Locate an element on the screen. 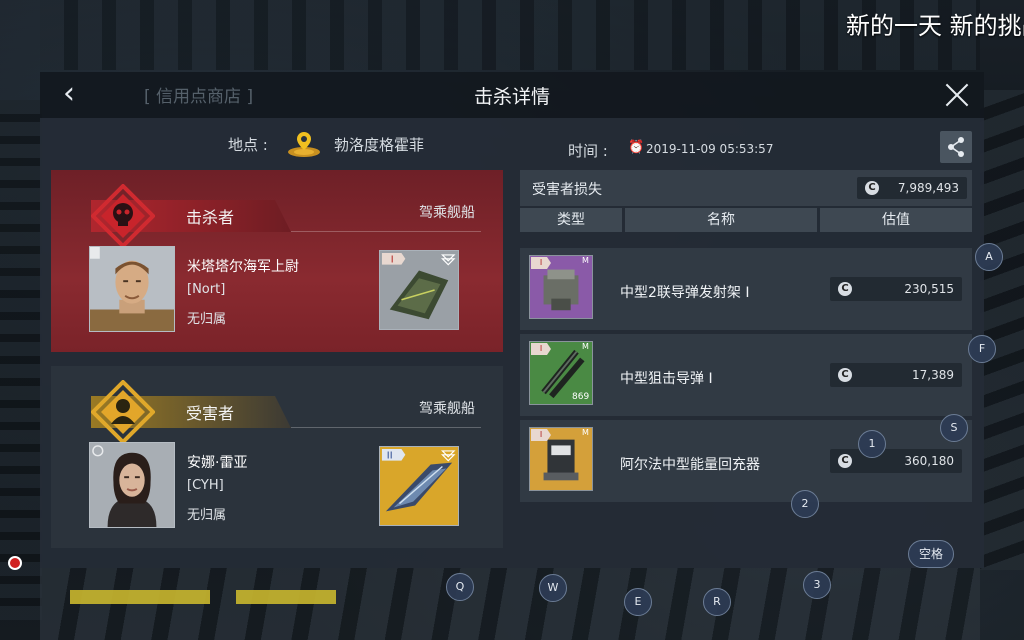 This screenshot has height=640, width=1024. location-pin-icon is located at coordinates (304, 144).